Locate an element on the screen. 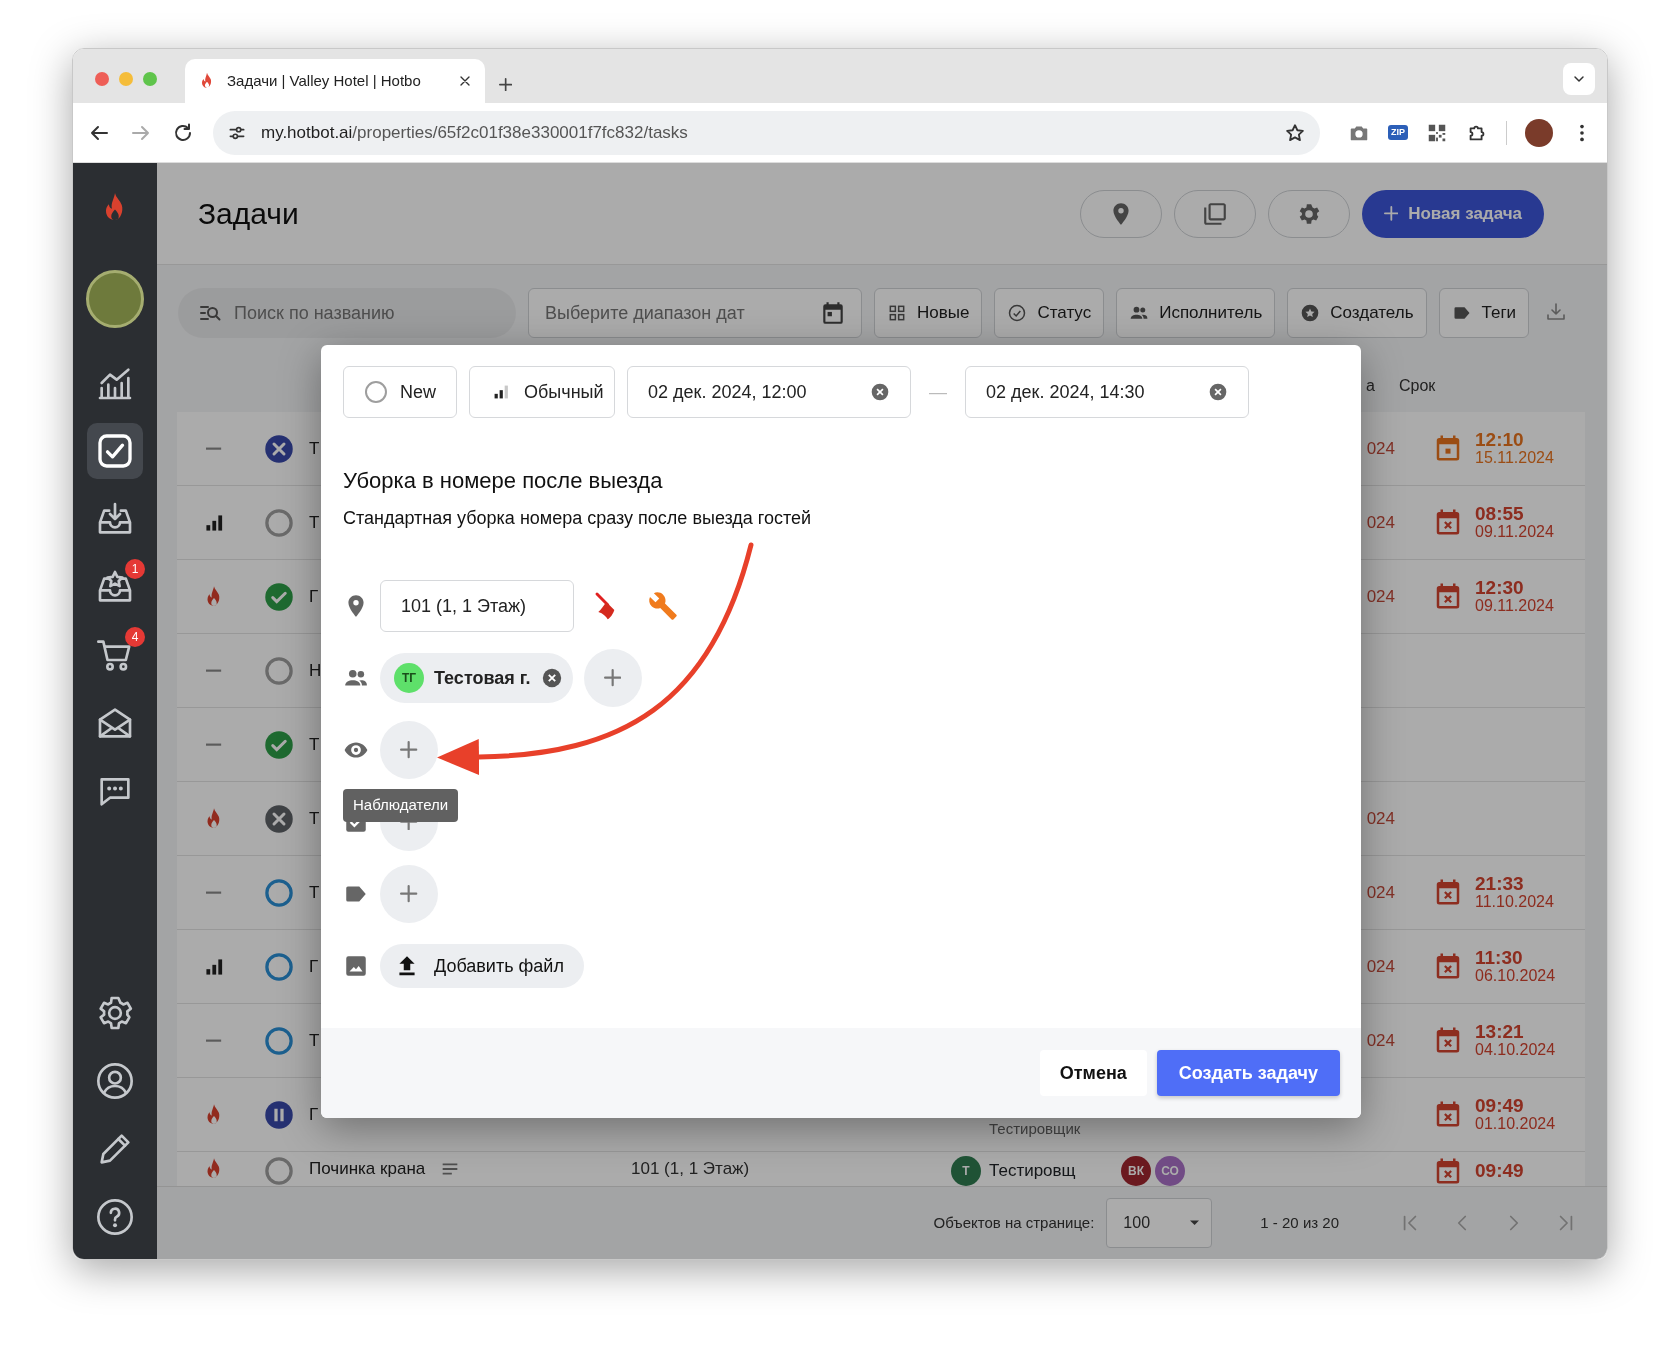 Image resolution: width=1680 pixels, height=1355 pixels. count-badge: 1 is located at coordinates (135, 569).